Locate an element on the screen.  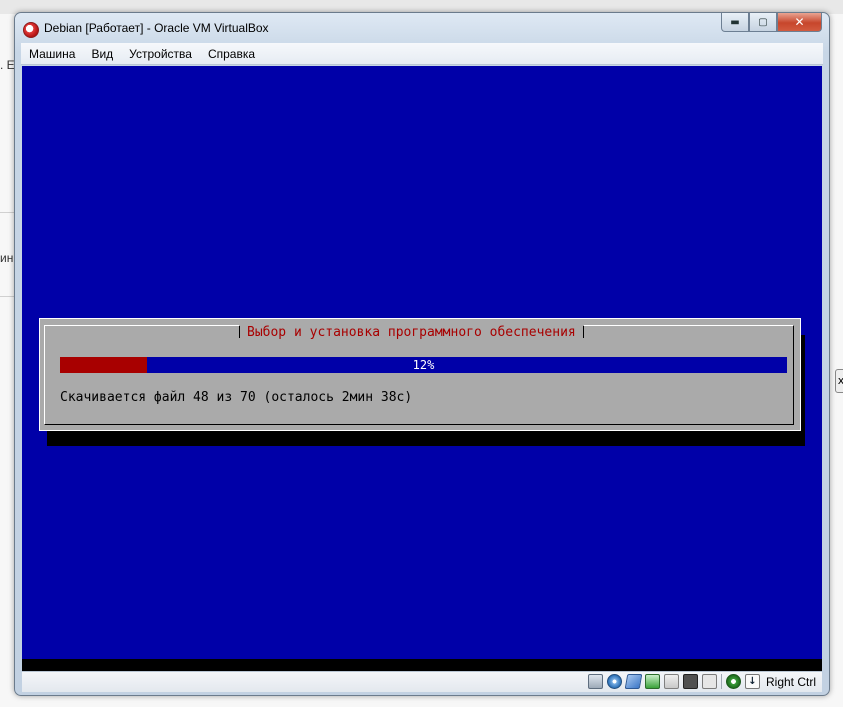
video-capture-icon is located at coordinates (690, 681).